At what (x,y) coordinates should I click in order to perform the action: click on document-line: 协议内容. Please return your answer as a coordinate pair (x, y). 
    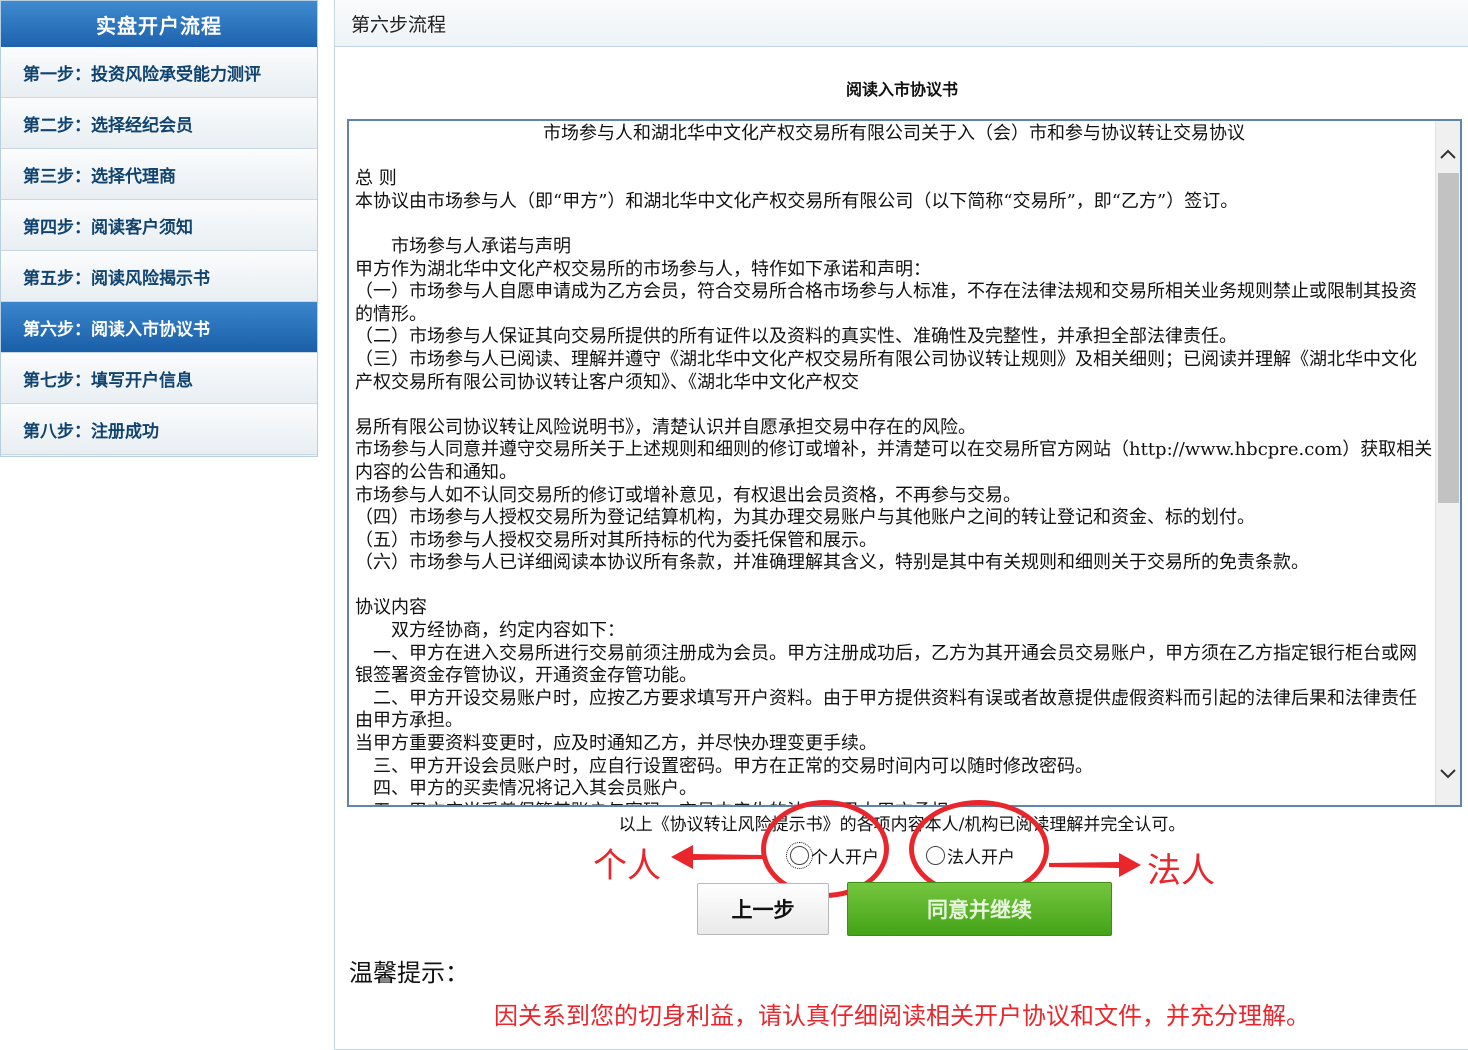
    Looking at the image, I should click on (391, 608).